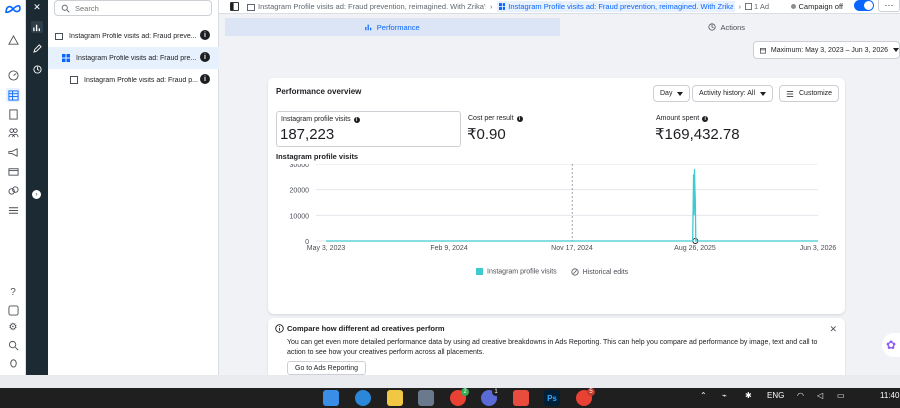 Image resolution: width=900 pixels, height=408 pixels. I want to click on store-icon, so click(426, 398).